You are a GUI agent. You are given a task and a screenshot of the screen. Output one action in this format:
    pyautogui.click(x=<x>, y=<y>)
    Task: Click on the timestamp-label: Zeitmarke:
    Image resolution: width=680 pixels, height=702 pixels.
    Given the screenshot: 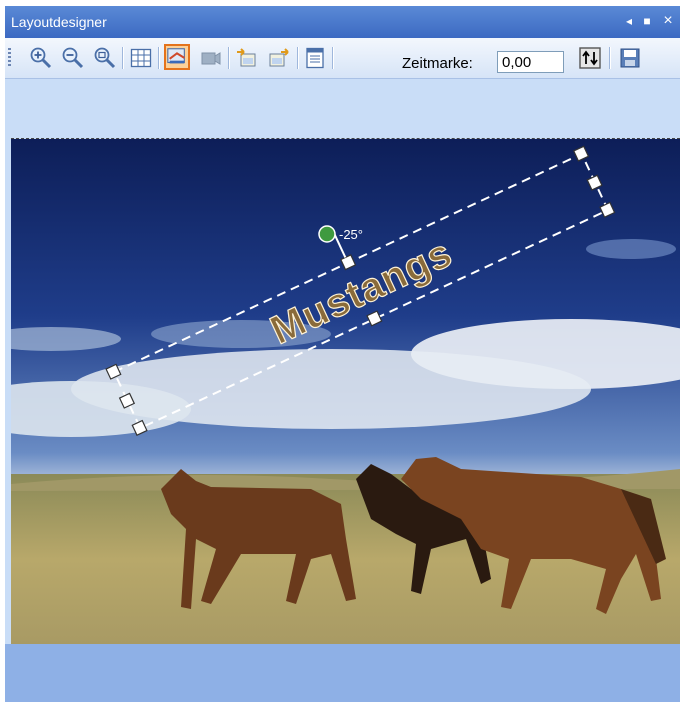 What is the action you would take?
    pyautogui.click(x=437, y=63)
    